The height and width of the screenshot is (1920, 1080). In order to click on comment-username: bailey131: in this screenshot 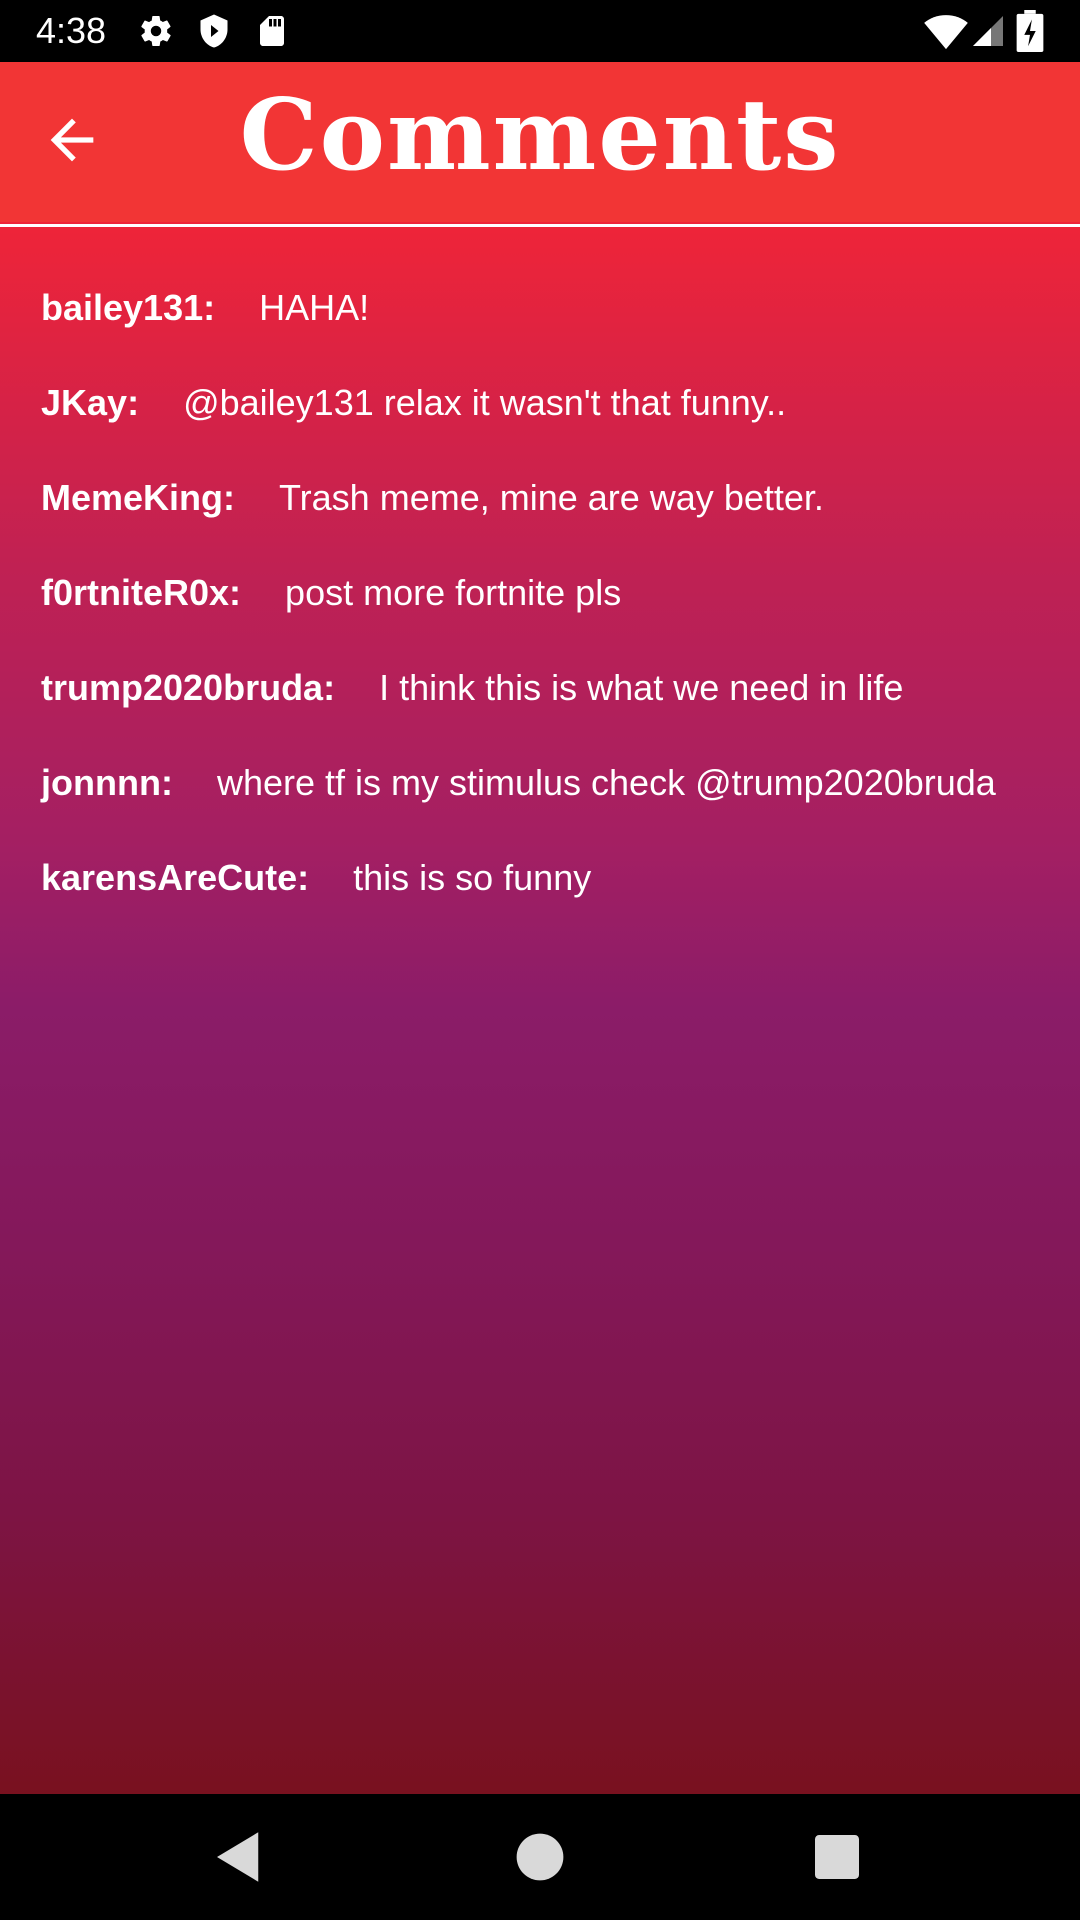, I will do `click(128, 308)`.